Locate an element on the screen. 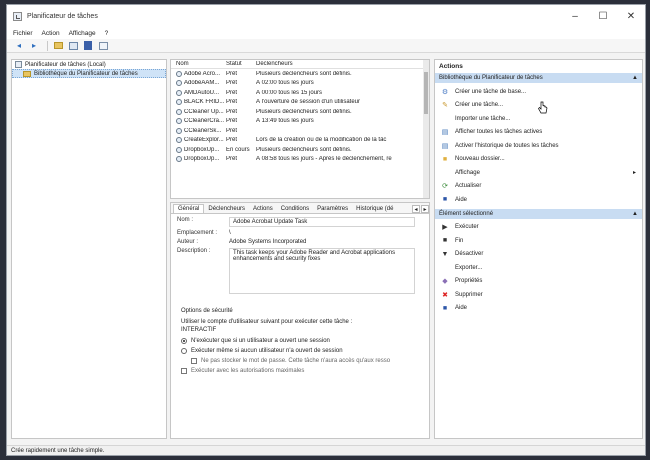  action-item: ◆ Propriétés is located at coordinates (538, 282).